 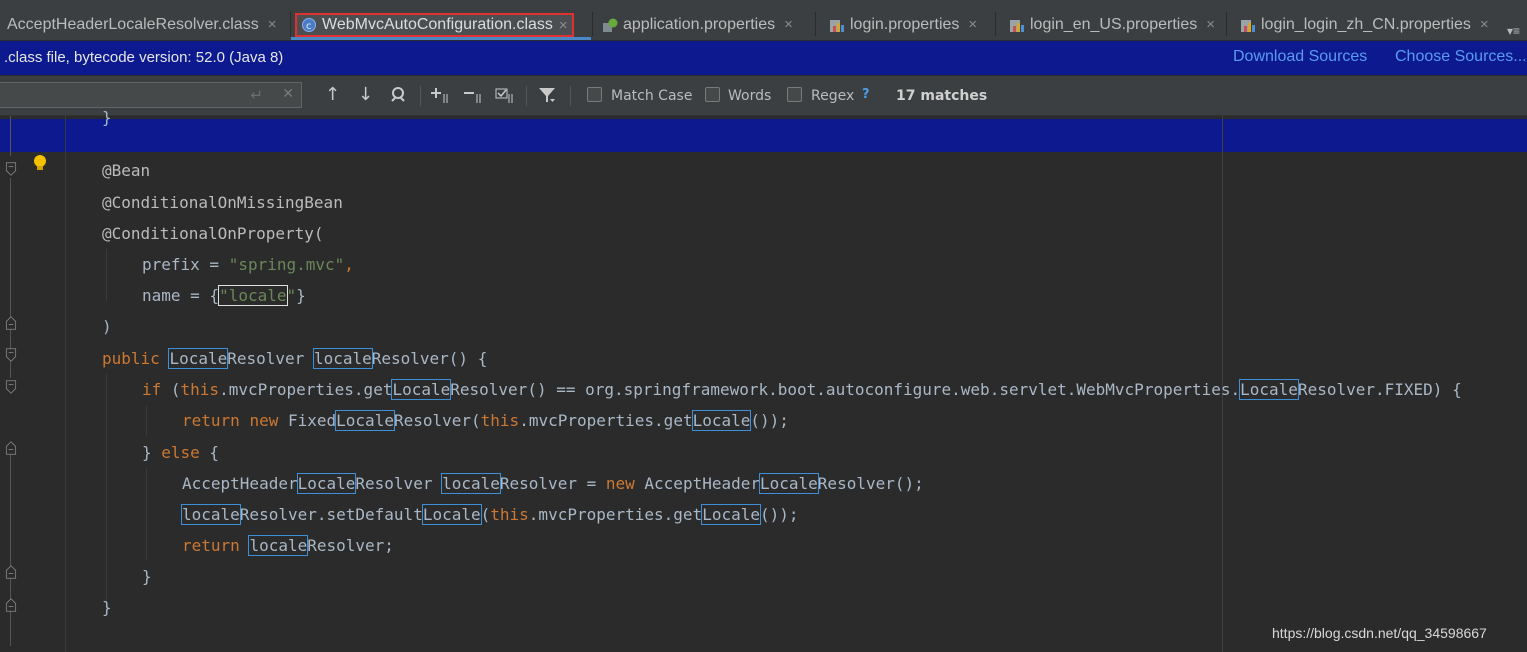 What do you see at coordinates (866, 94) in the screenshot?
I see `regex-help-icon: ?` at bounding box center [866, 94].